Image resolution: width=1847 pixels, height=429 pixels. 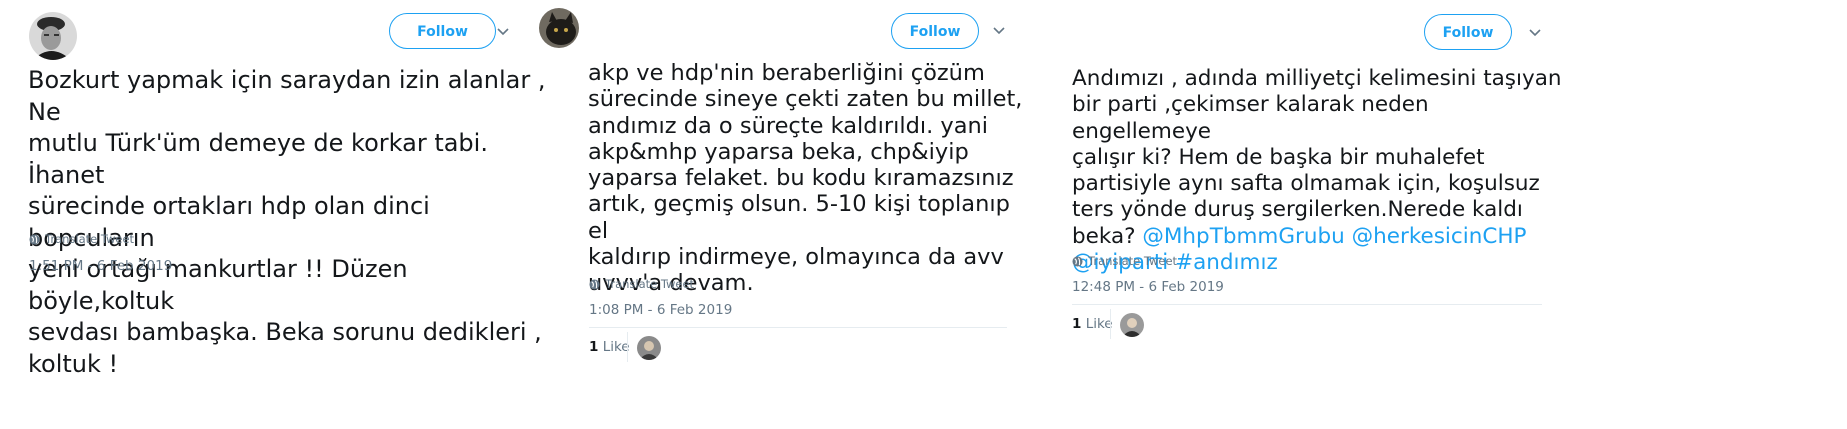 I want to click on mention-link: @herkesicinCHP, so click(x=1439, y=236).